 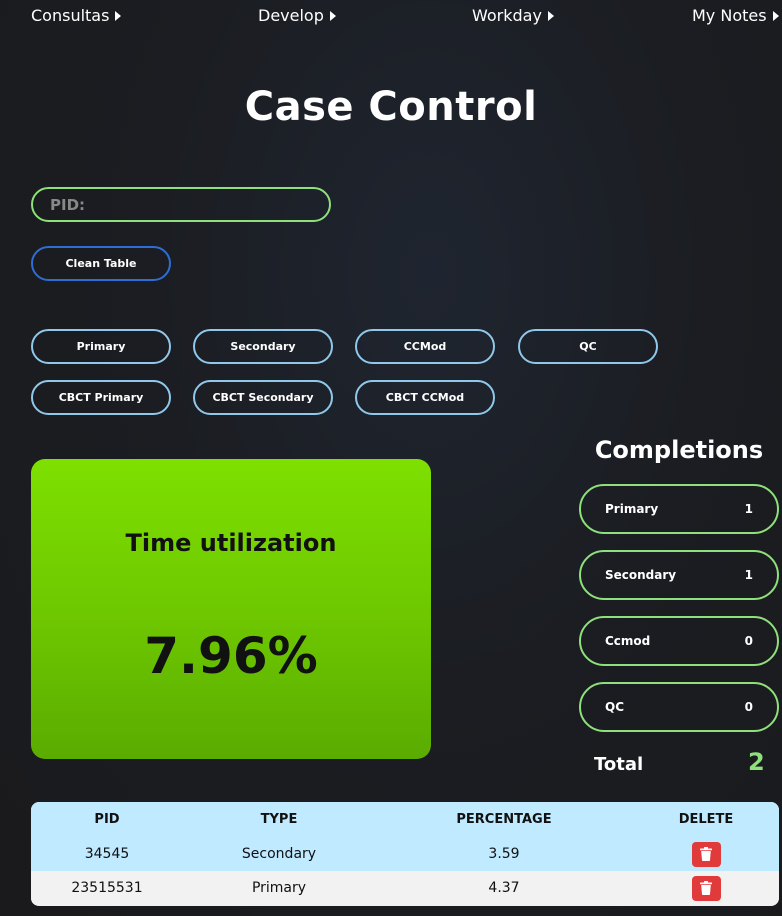 What do you see at coordinates (405, 888) in the screenshot?
I see `table-row: 23515531 Primary 4.37` at bounding box center [405, 888].